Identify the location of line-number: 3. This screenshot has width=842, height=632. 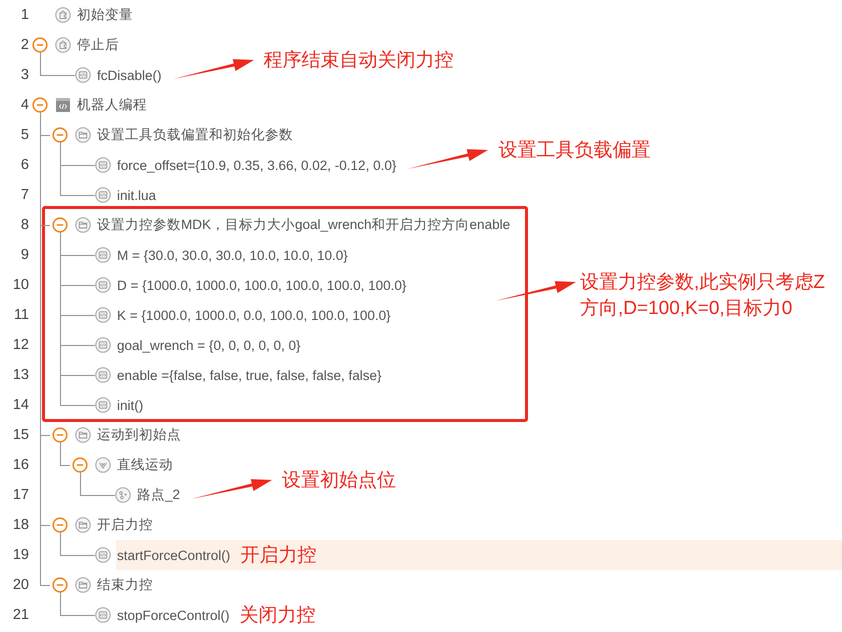
(25, 75).